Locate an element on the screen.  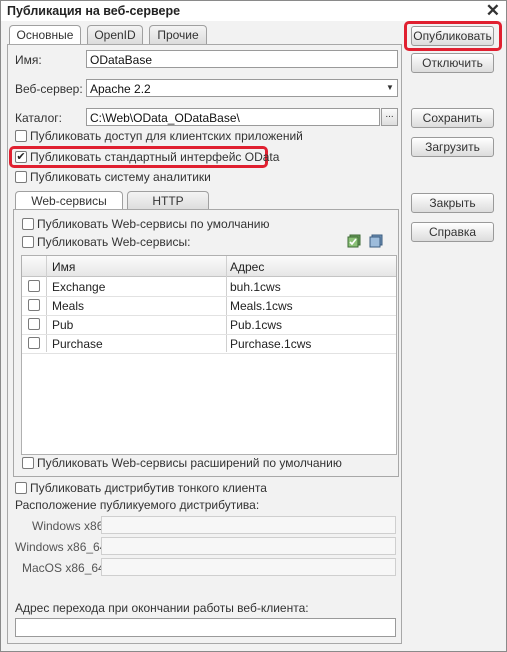
help-button: Справка is located at coordinates (452, 232).